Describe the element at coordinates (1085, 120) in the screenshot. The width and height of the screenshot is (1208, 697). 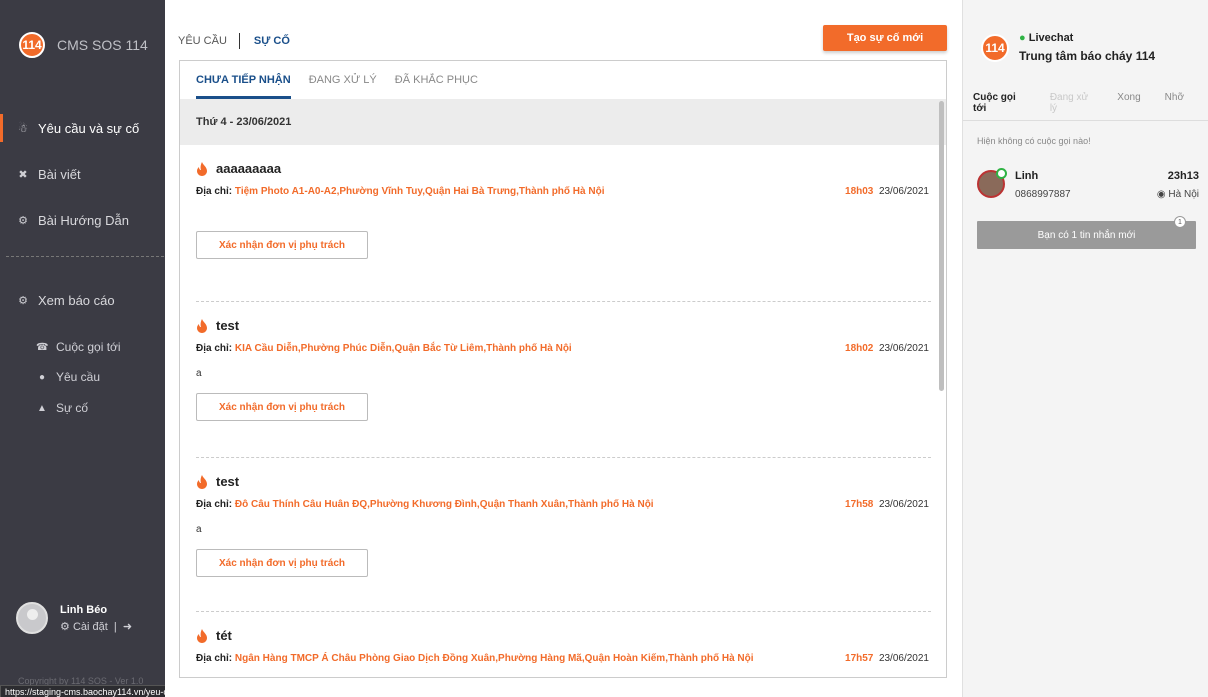
I see `divider` at that location.